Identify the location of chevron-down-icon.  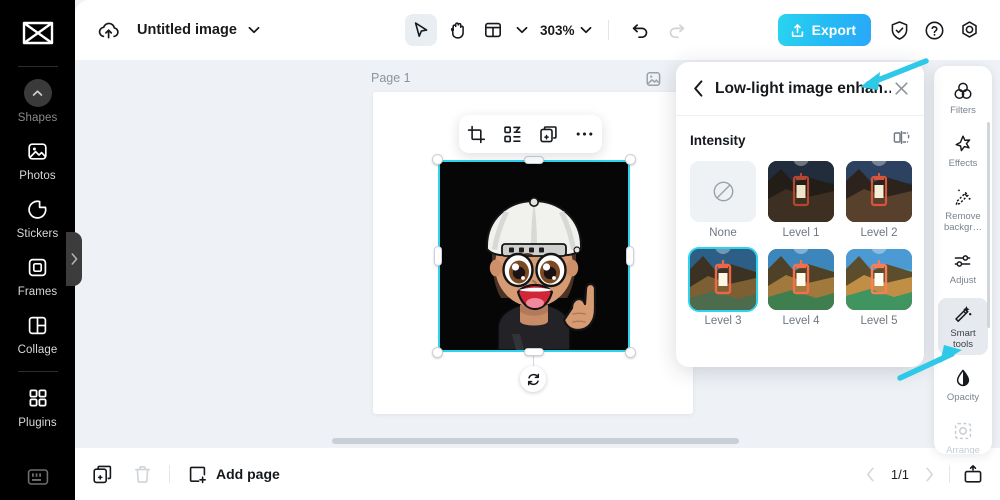
(522, 30).